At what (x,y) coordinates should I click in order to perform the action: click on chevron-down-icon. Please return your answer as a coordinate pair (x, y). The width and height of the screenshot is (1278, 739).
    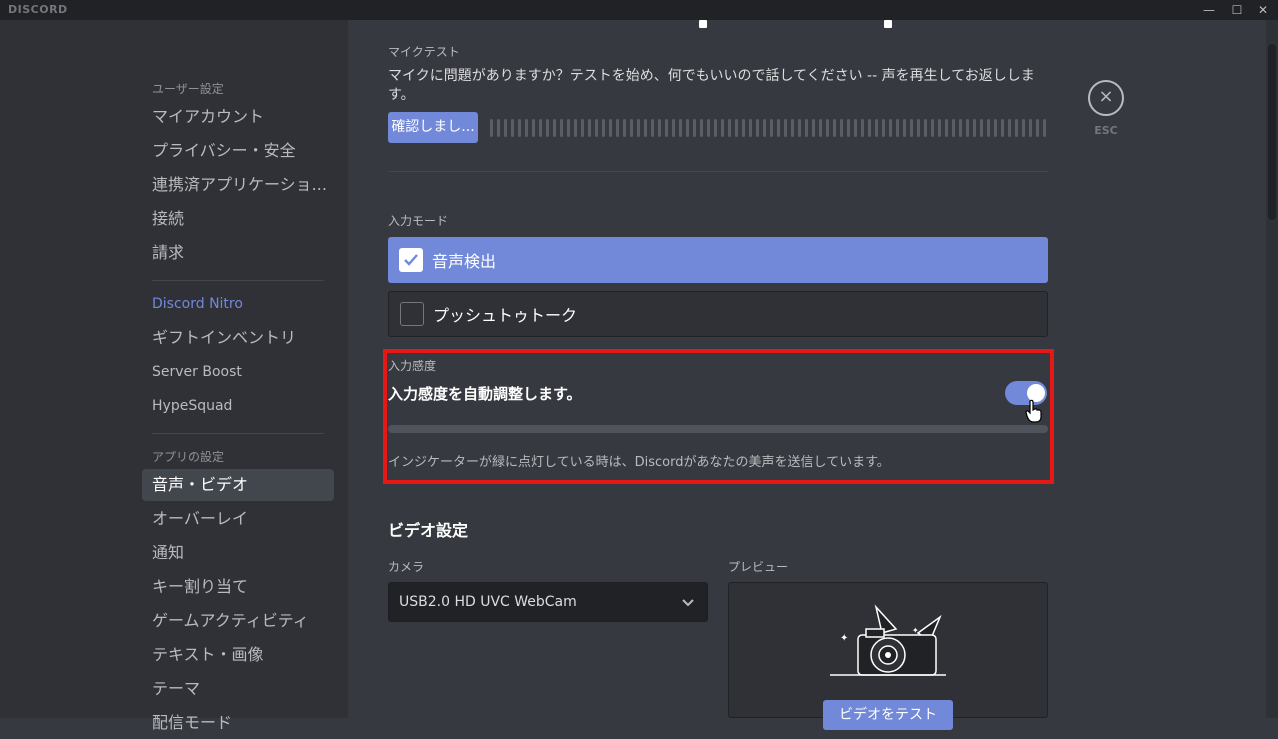
    Looking at the image, I should click on (688, 602).